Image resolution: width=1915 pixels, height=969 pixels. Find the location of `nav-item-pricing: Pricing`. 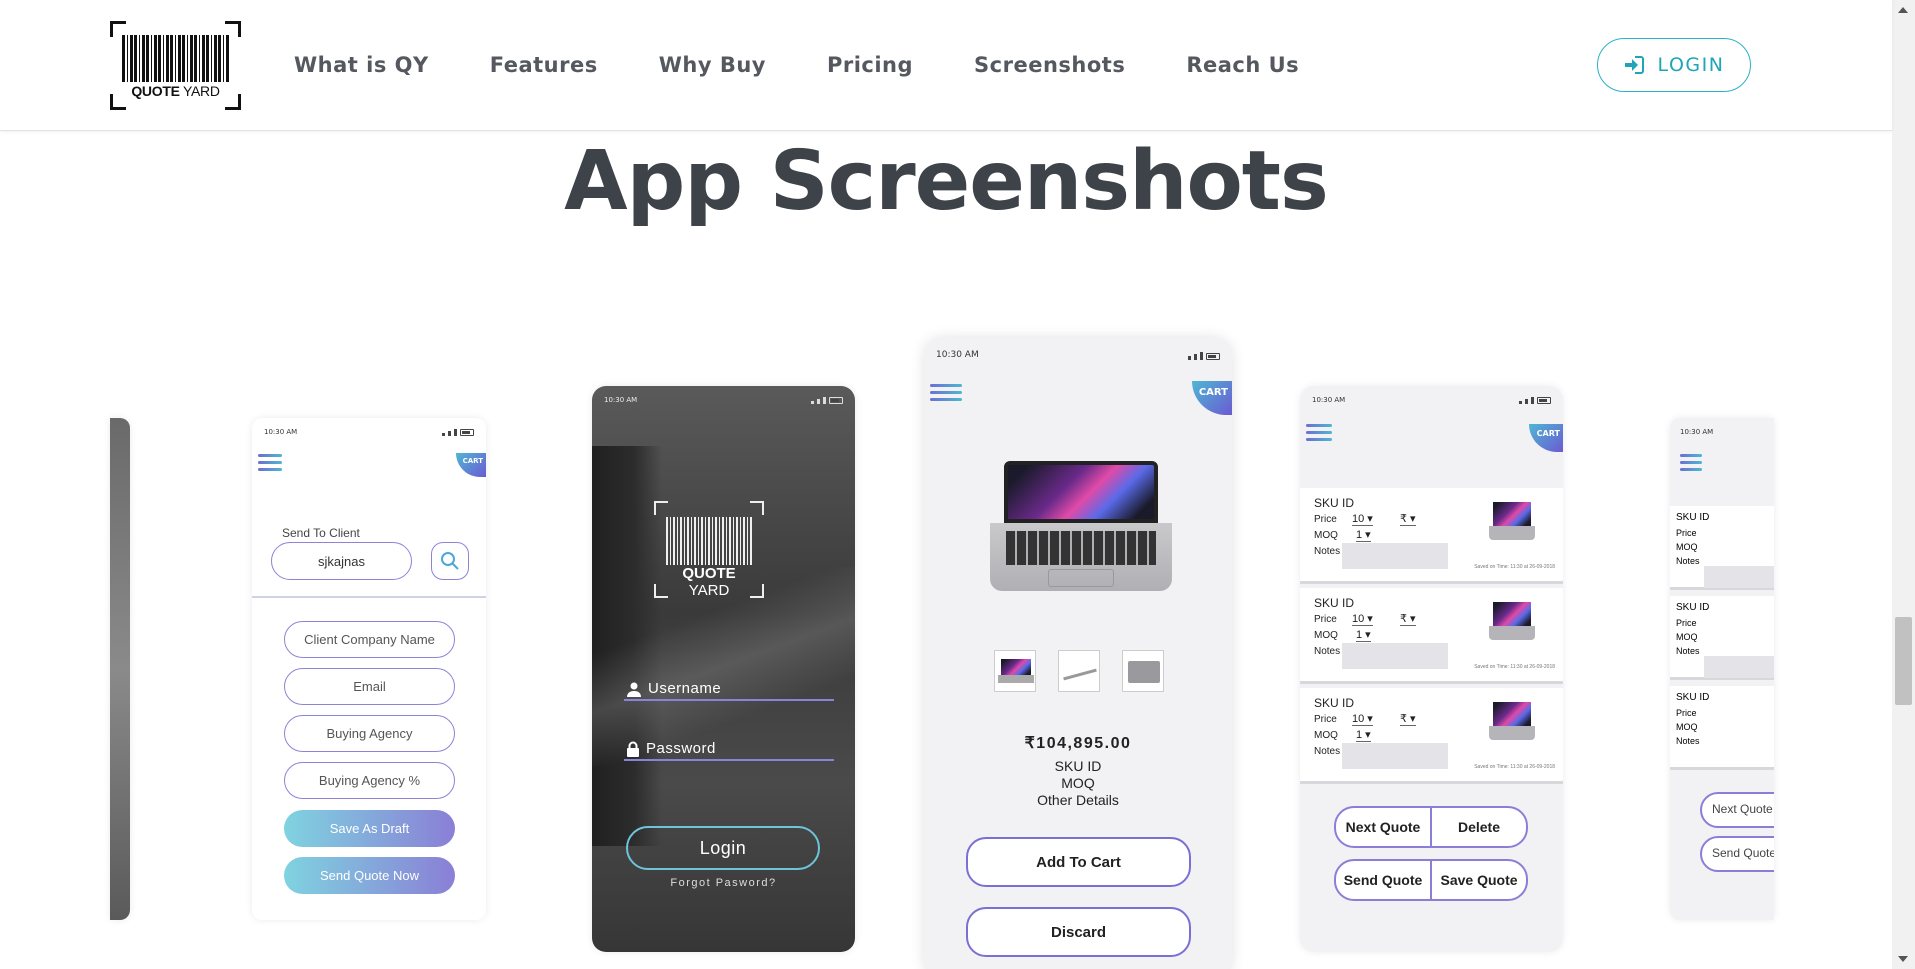

nav-item-pricing: Pricing is located at coordinates (870, 65).